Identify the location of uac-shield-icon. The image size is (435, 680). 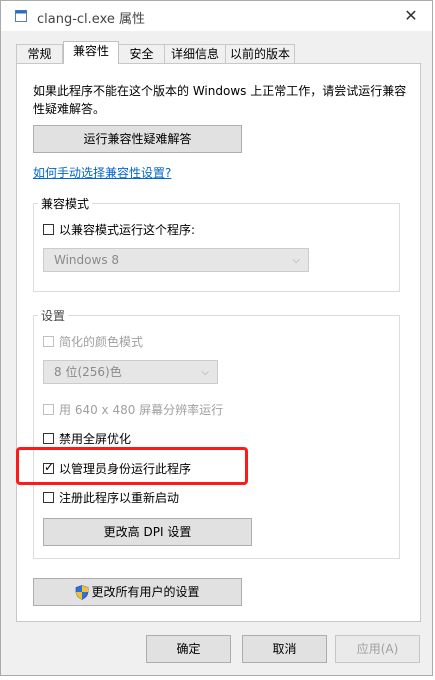
(82, 592).